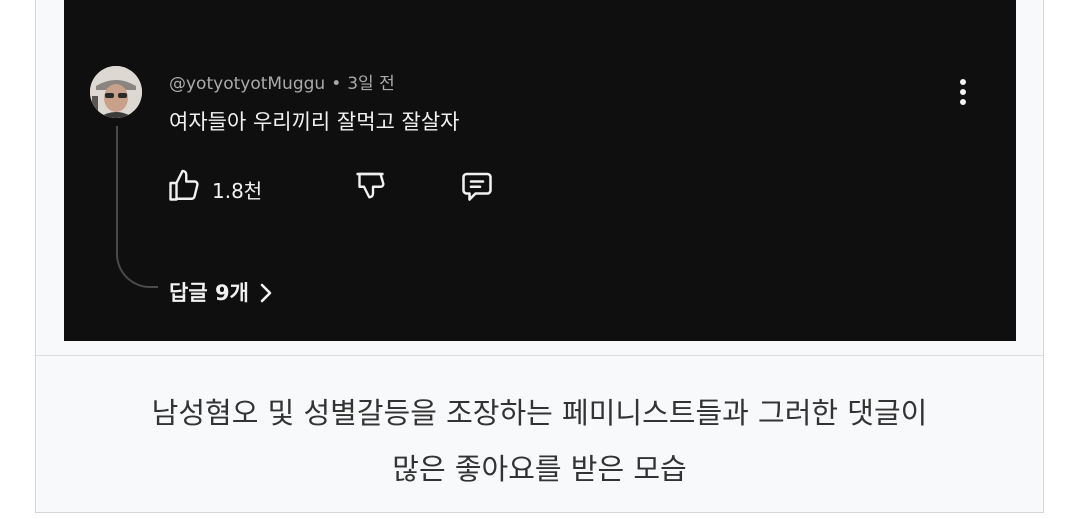 The height and width of the screenshot is (519, 1075). Describe the element at coordinates (477, 186) in the screenshot. I see `comment-reply-icon` at that location.